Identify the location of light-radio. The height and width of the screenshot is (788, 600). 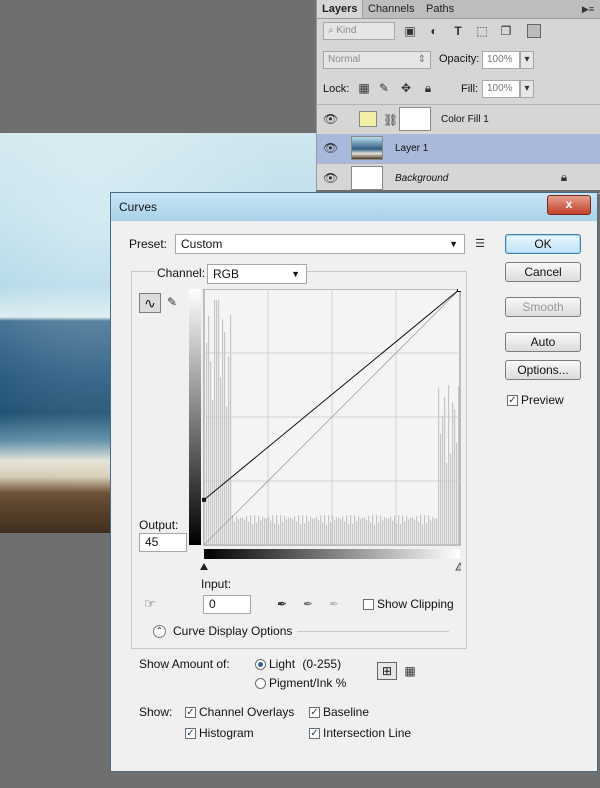
(260, 664).